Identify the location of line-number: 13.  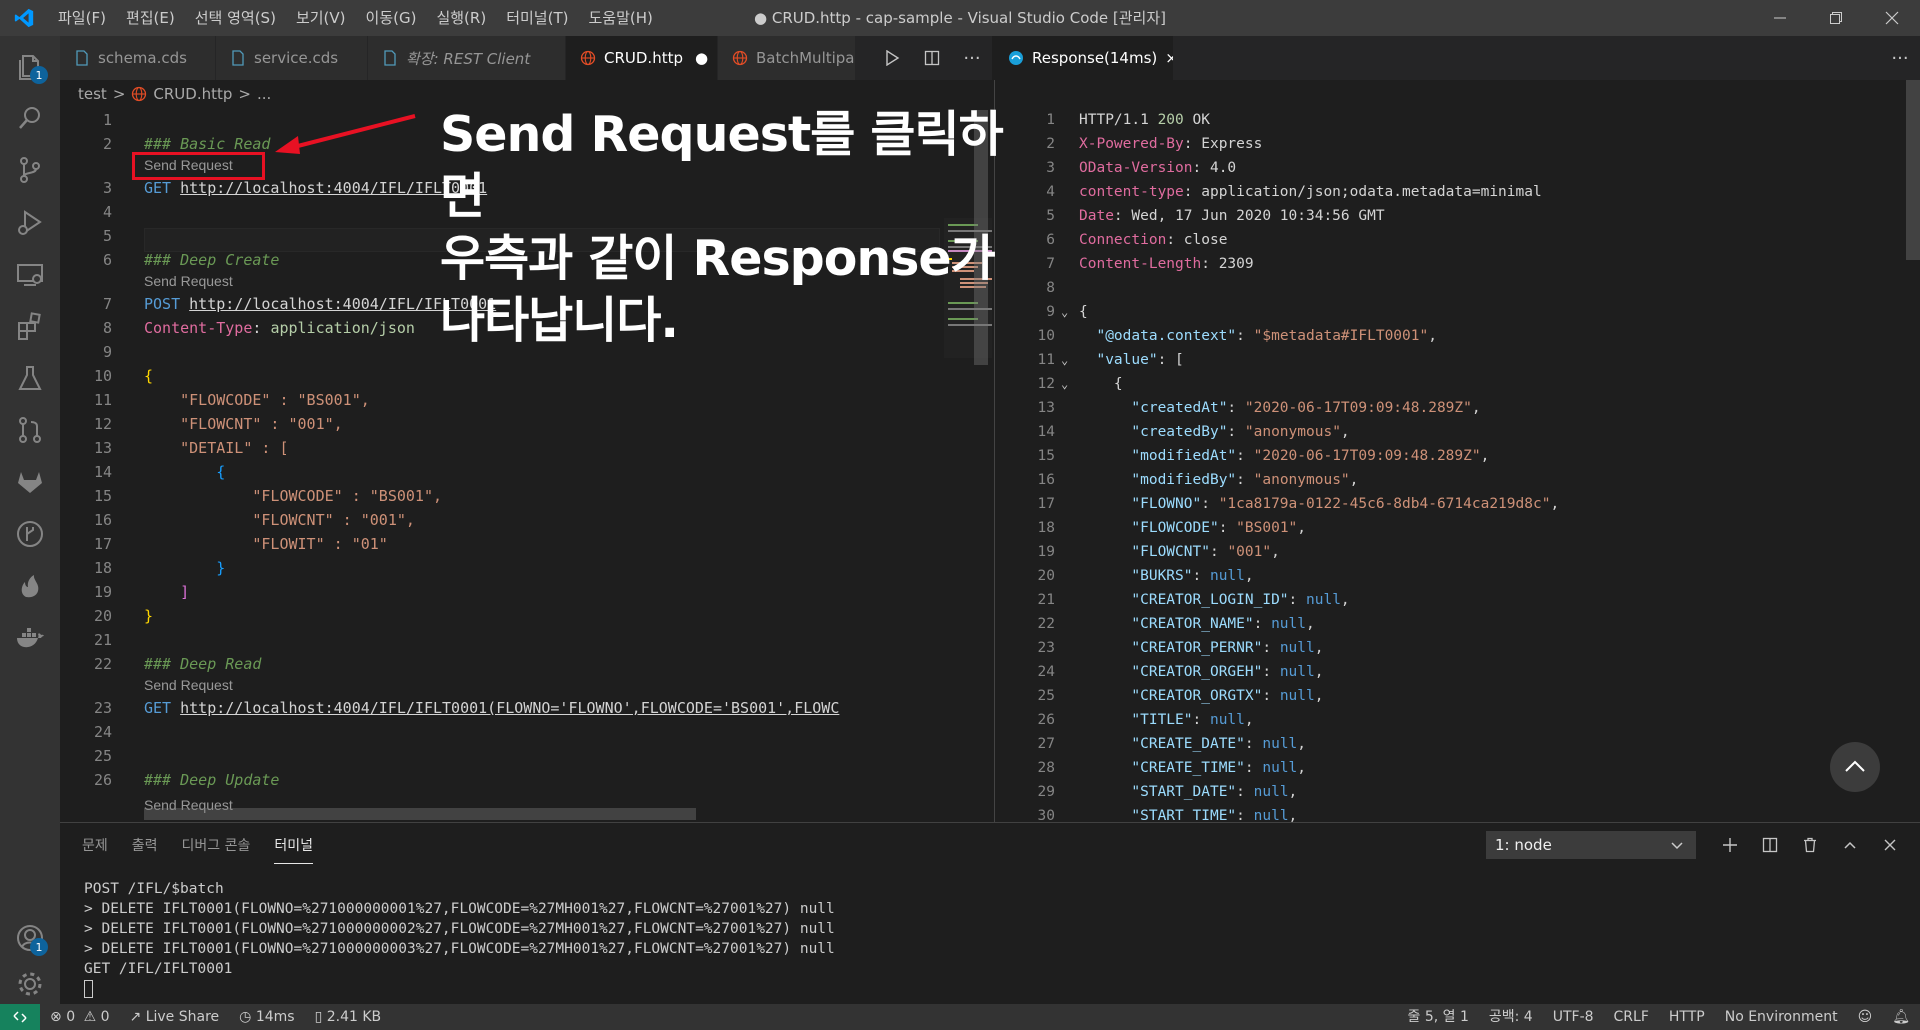
(102, 448).